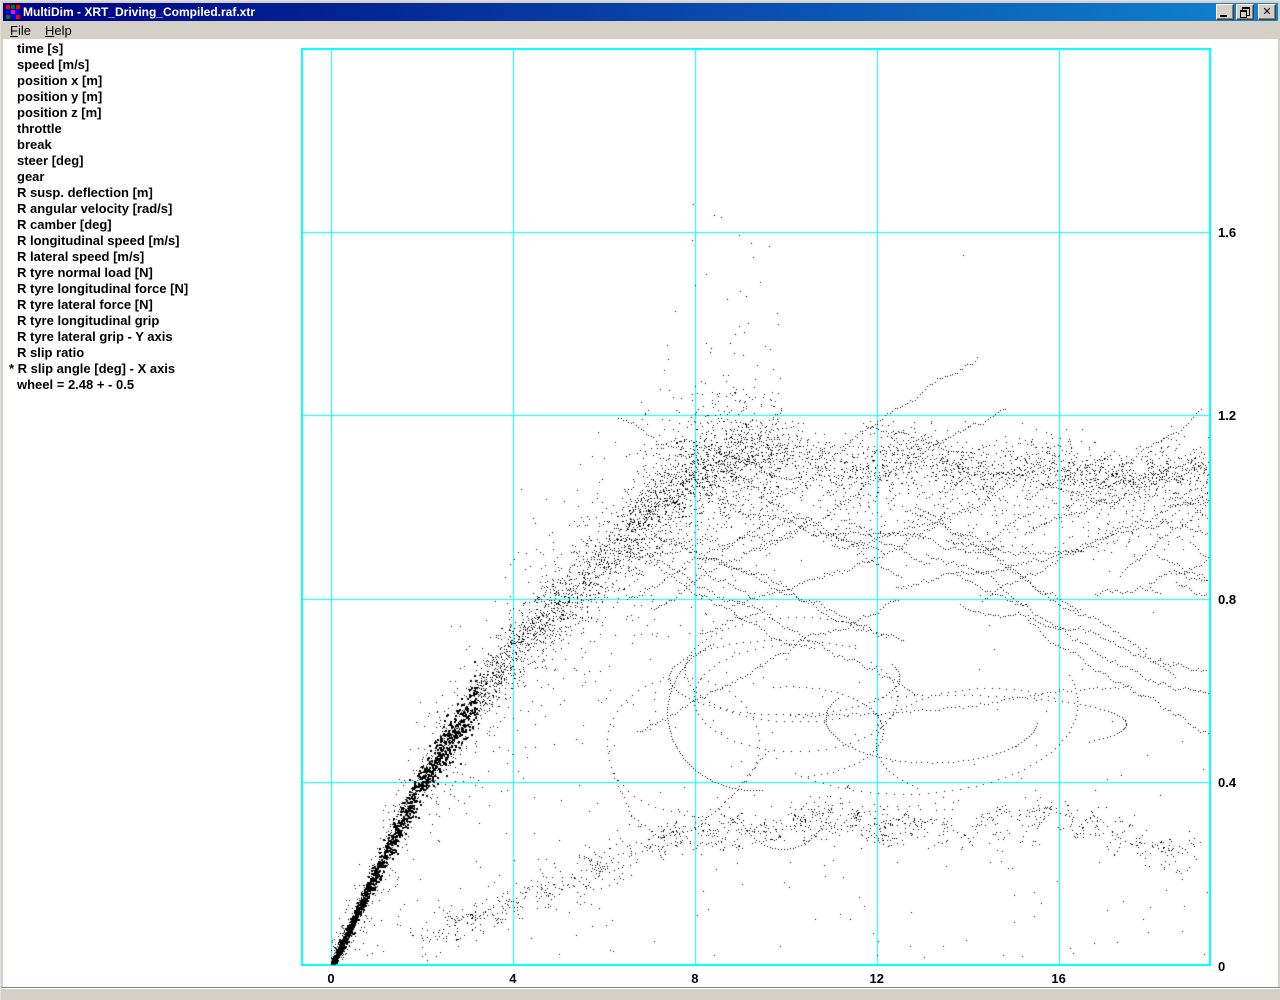 Image resolution: width=1280 pixels, height=1000 pixels. Describe the element at coordinates (98, 129) in the screenshot. I see `channel-item: throttle` at that location.